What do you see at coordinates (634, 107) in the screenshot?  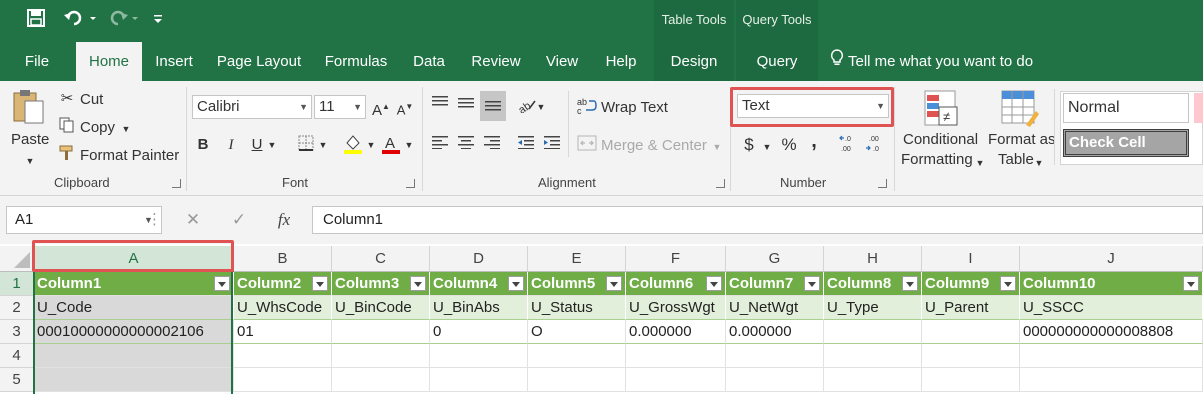 I see `wrap-text-label: Wrap Text` at bounding box center [634, 107].